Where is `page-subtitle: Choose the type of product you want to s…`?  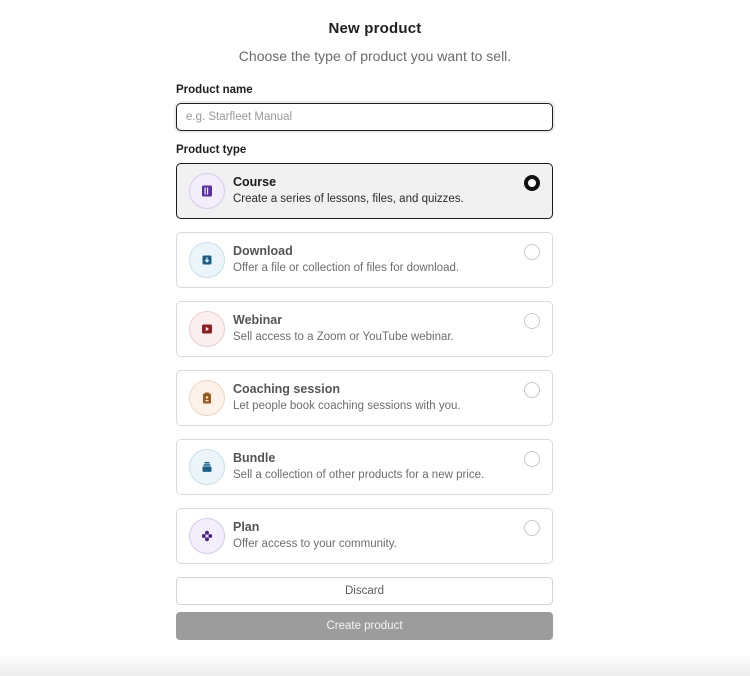
page-subtitle: Choose the type of product you want to s… is located at coordinates (375, 56).